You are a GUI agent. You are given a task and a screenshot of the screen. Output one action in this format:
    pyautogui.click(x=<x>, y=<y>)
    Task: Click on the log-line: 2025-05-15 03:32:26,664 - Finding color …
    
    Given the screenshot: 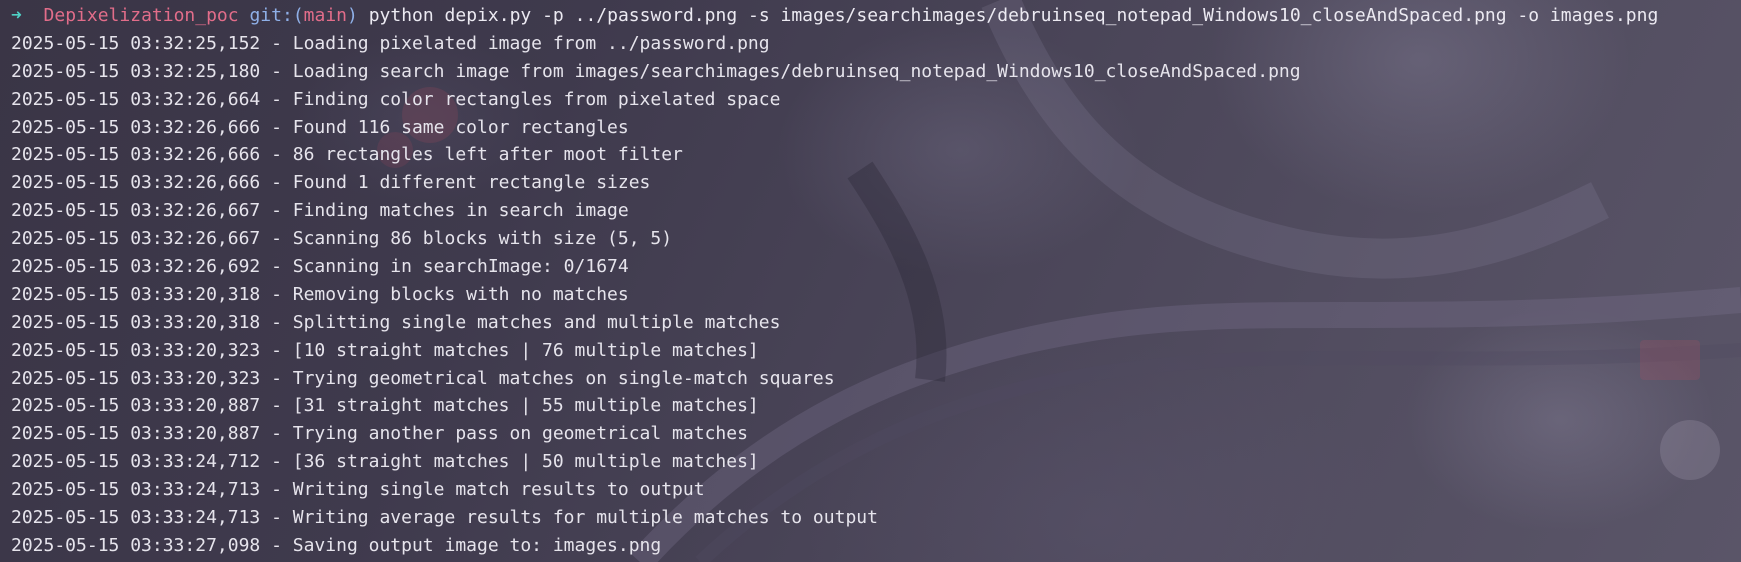 What is the action you would take?
    pyautogui.click(x=396, y=99)
    